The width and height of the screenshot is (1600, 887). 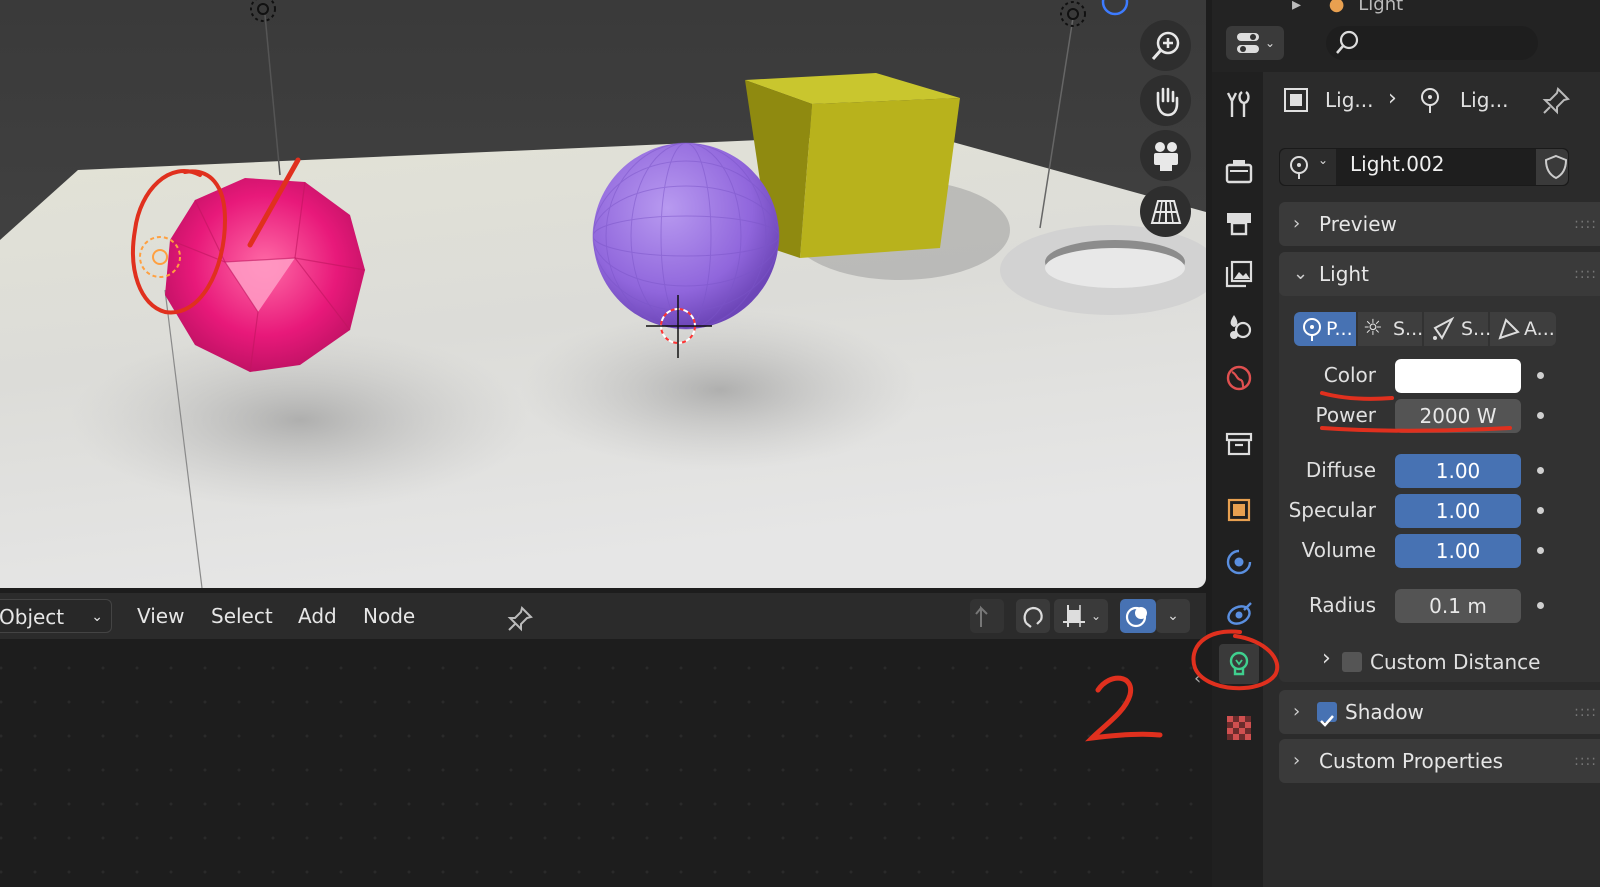 I want to click on magnet-icon, so click(x=1033, y=617).